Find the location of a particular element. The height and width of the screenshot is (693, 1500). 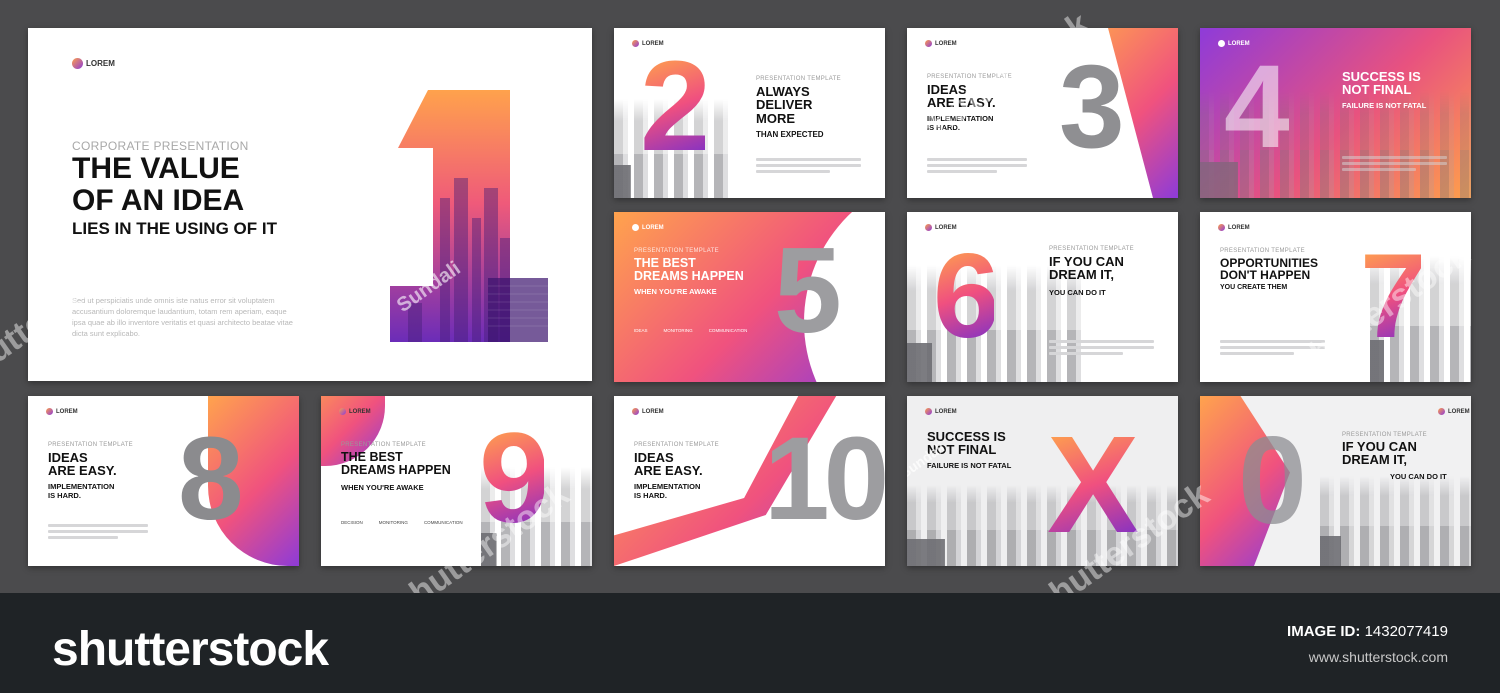

slide-kicker: CORPORATE PRESENTATION is located at coordinates (160, 146).